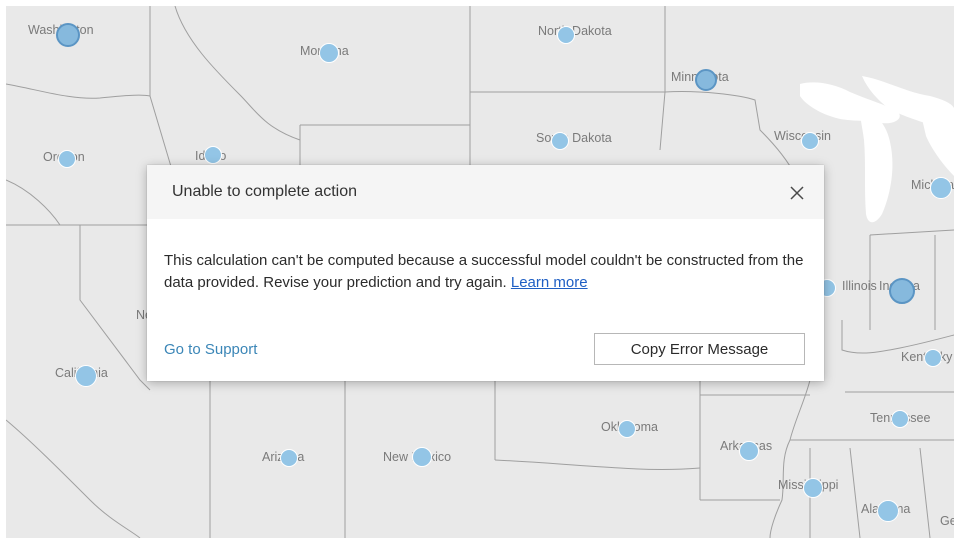 This screenshot has width=954, height=538. Describe the element at coordinates (210, 349) in the screenshot. I see `go-to-support-link: Go to Support` at that location.